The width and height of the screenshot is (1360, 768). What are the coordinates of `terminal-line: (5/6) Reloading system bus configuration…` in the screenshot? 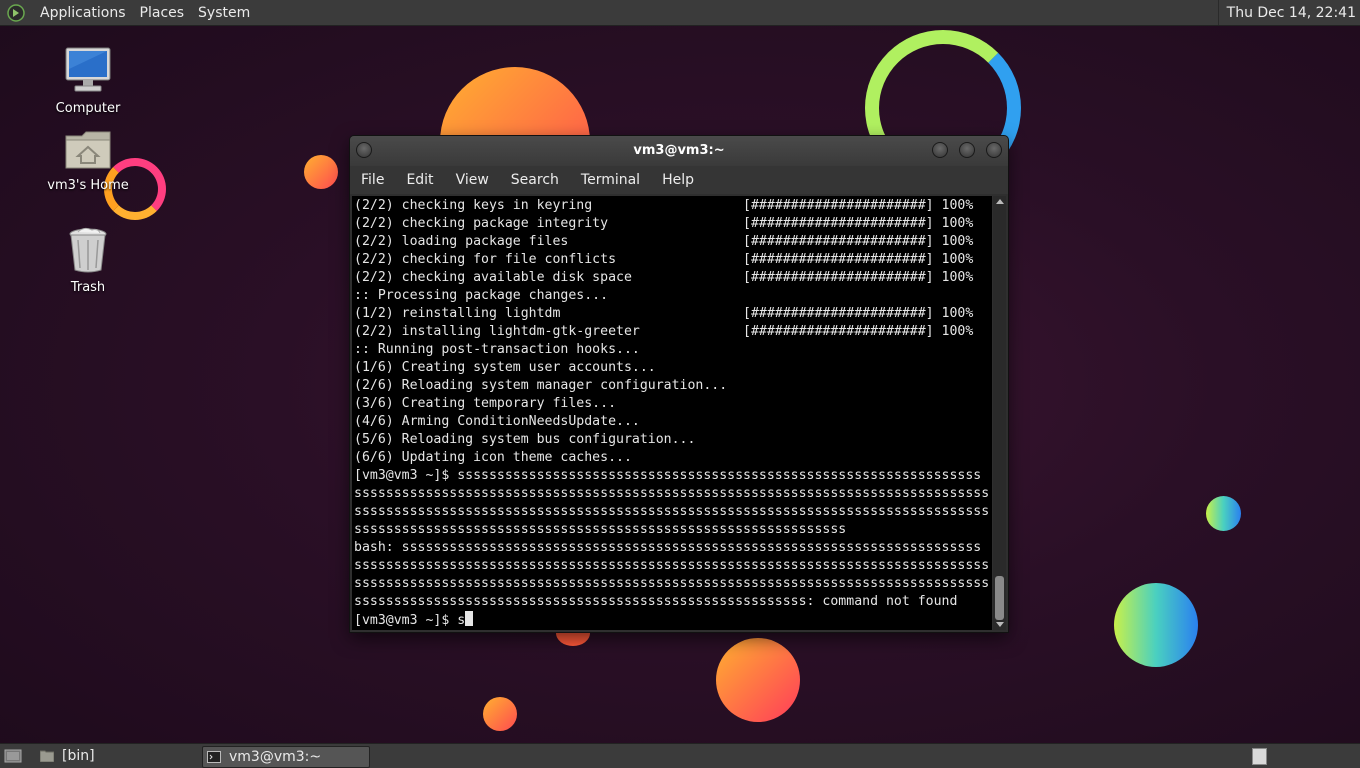 It's located at (525, 439).